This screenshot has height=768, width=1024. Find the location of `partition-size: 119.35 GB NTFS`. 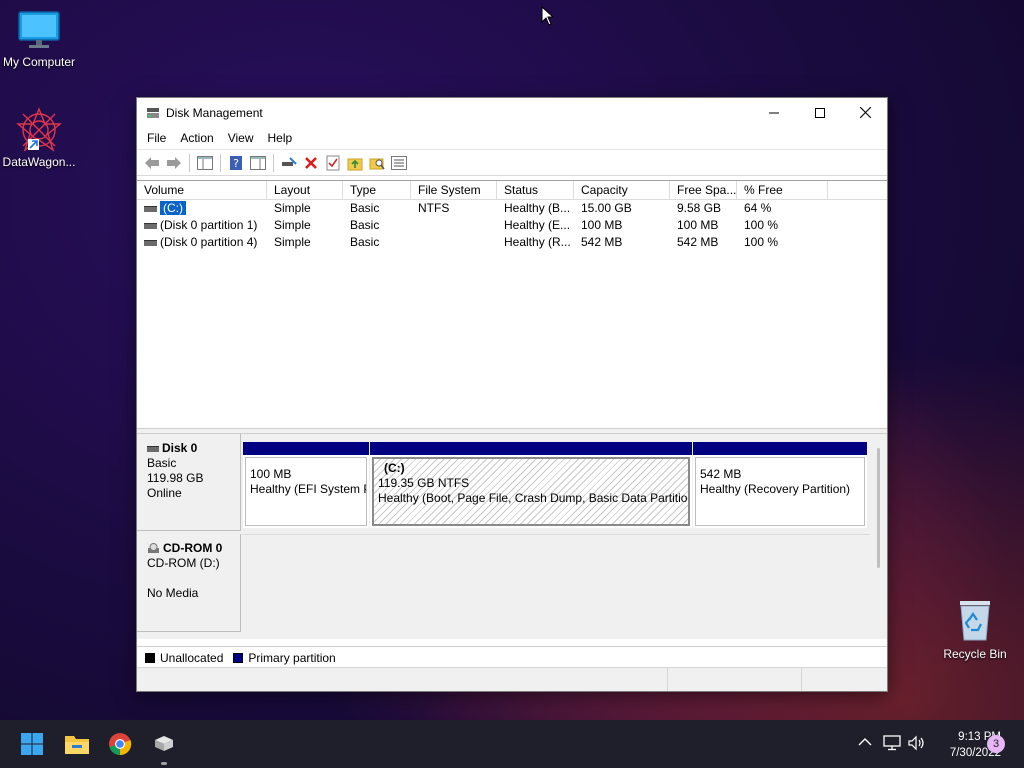

partition-size: 119.35 GB NTFS is located at coordinates (424, 483).